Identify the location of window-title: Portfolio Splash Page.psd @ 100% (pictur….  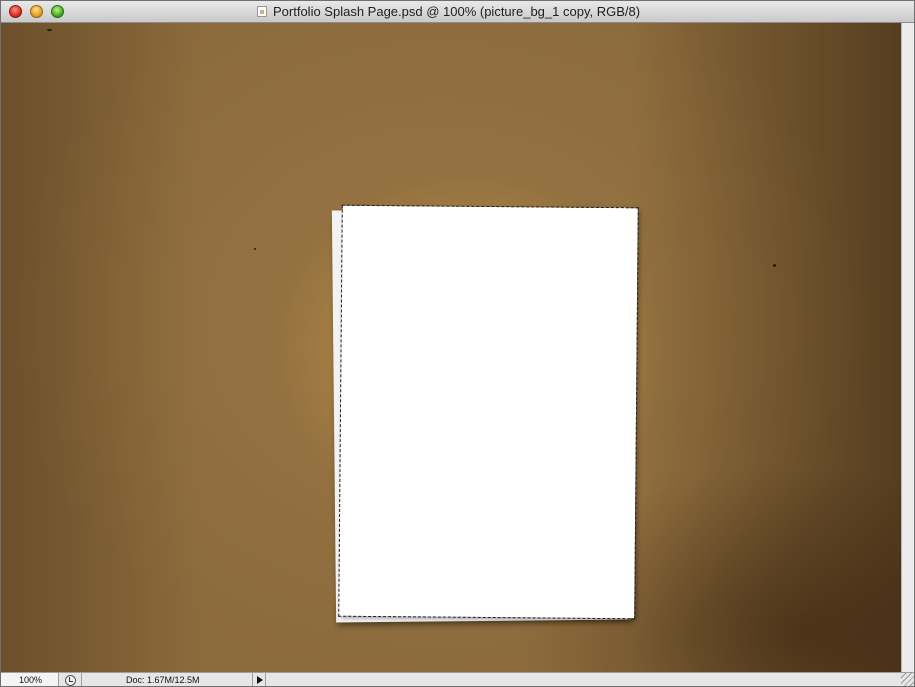
(457, 11).